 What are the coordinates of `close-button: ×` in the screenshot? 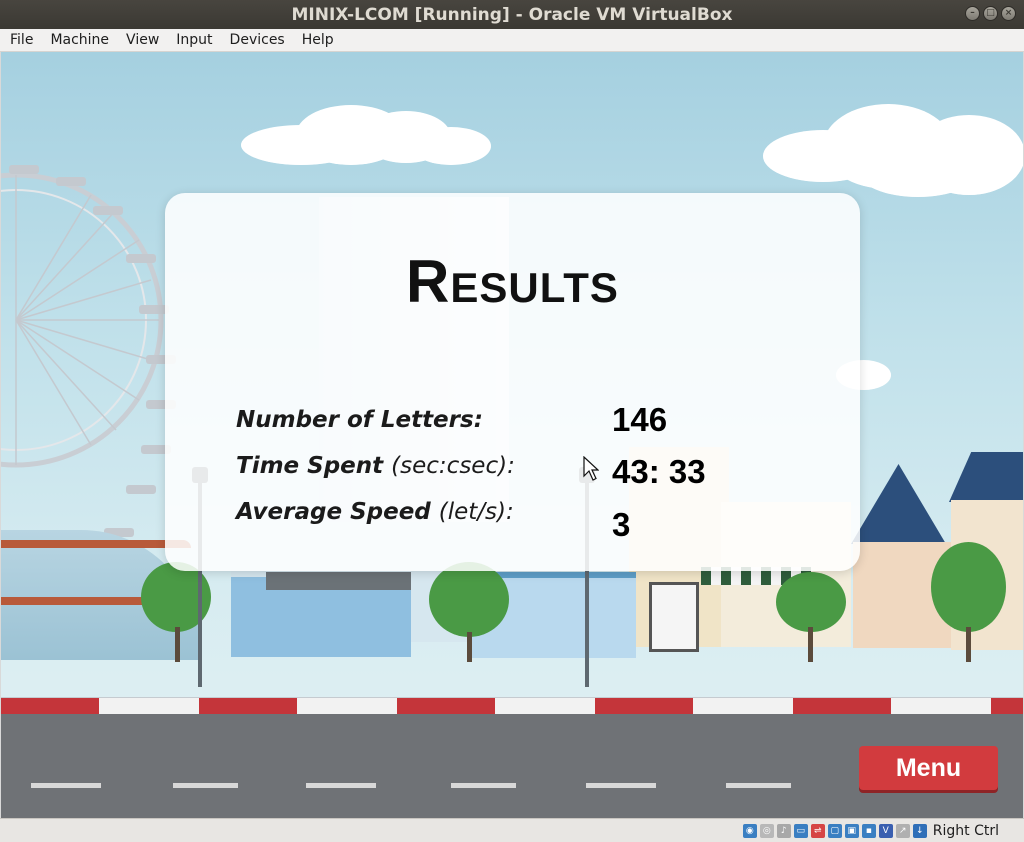 It's located at (1008, 13).